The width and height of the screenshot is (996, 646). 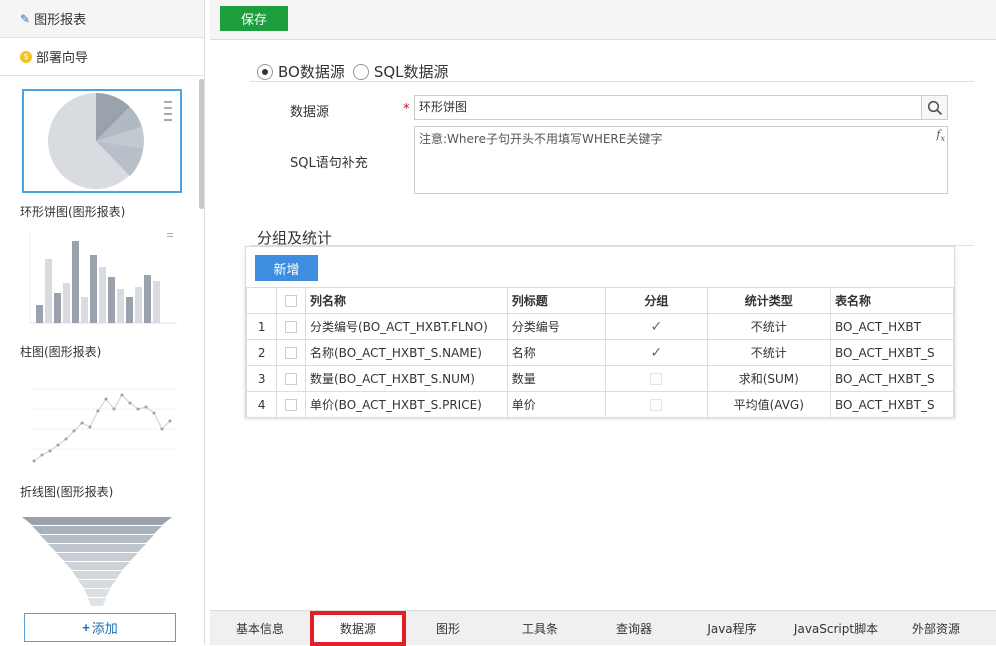 What do you see at coordinates (406, 326) in the screenshot?
I see `column-name-cell: 分类编号(BO_ACT_HXBT.FLNO)` at bounding box center [406, 326].